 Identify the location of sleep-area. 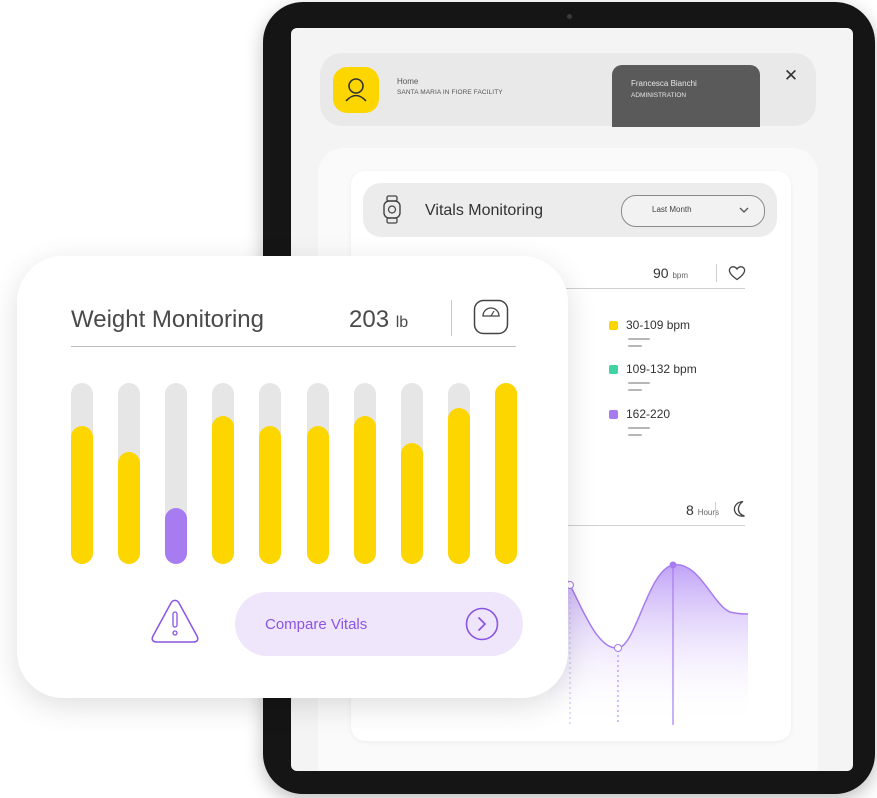
(648, 644).